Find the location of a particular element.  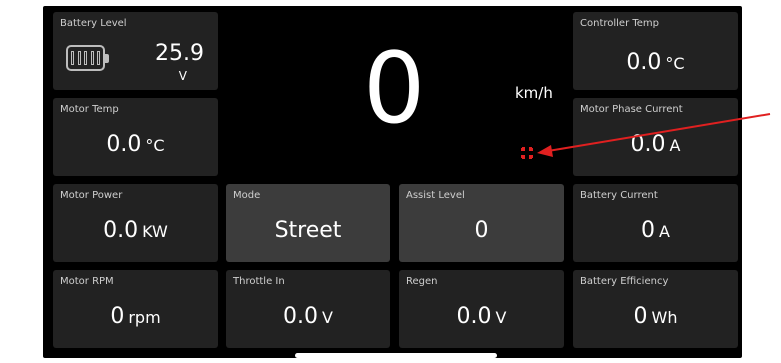

motor-power-value: 0.0 is located at coordinates (121, 230).